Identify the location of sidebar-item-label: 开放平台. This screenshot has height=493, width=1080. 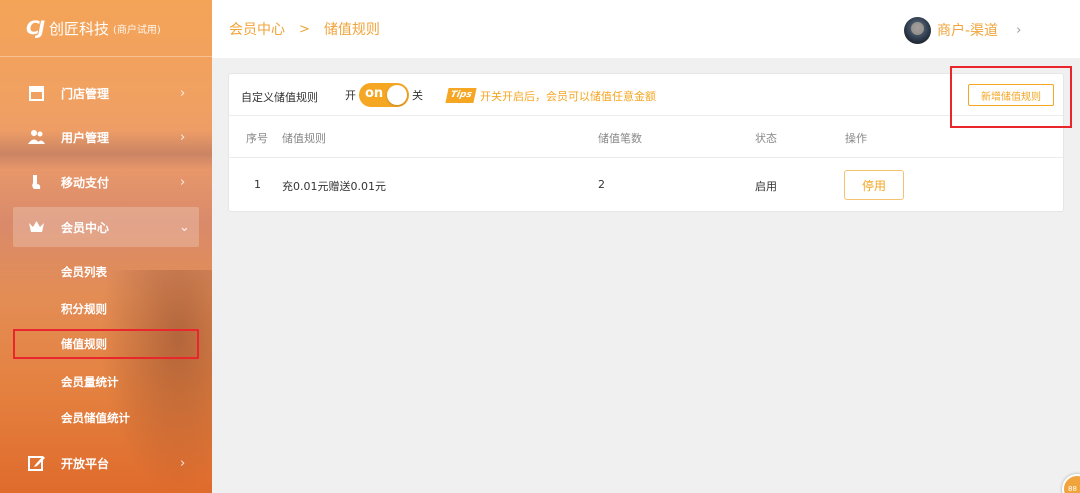
(85, 463).